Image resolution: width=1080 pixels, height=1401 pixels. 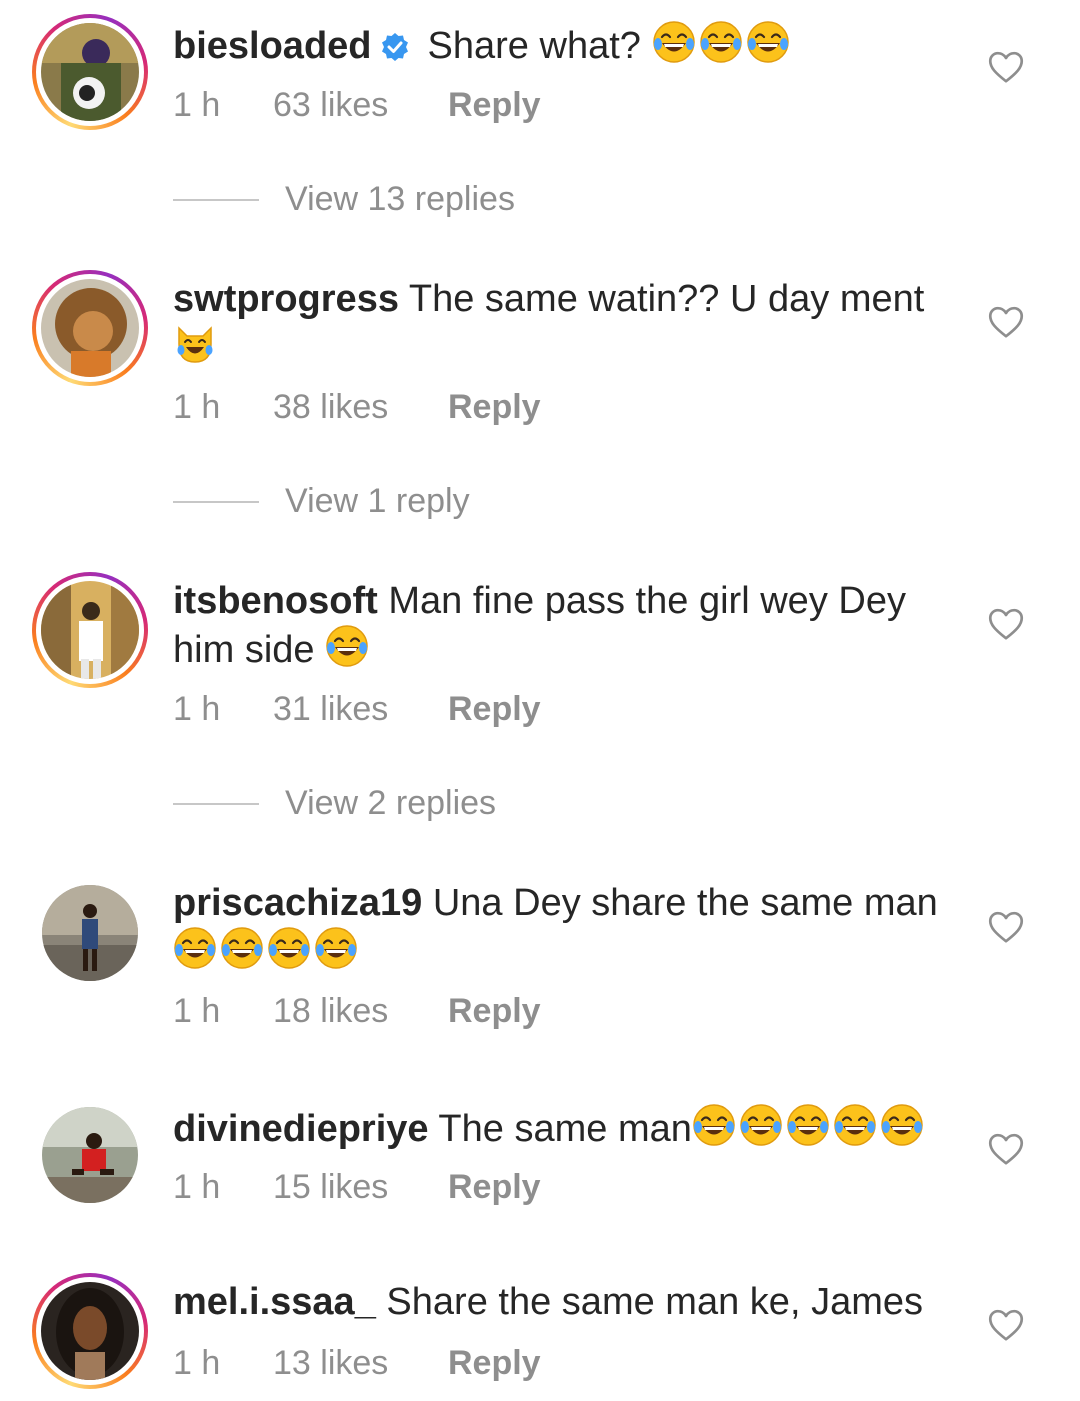 What do you see at coordinates (400, 199) in the screenshot?
I see `view-replies-label: View 13 replies` at bounding box center [400, 199].